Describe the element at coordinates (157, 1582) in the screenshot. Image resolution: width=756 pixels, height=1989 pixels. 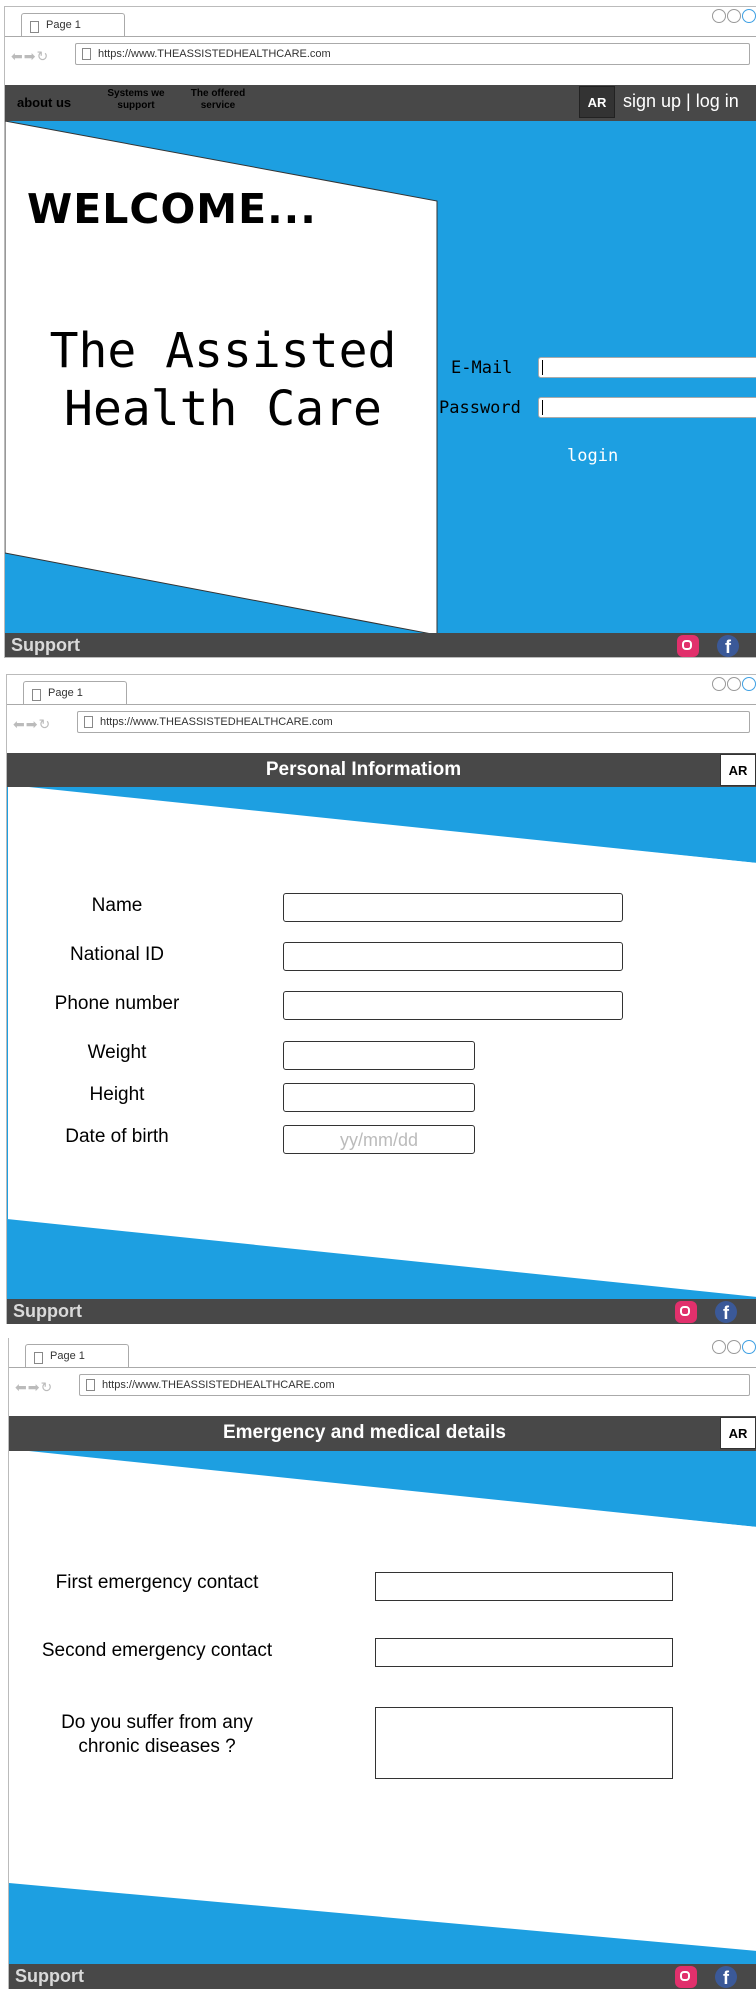
I see `first-contact-label: First emergency contact` at that location.